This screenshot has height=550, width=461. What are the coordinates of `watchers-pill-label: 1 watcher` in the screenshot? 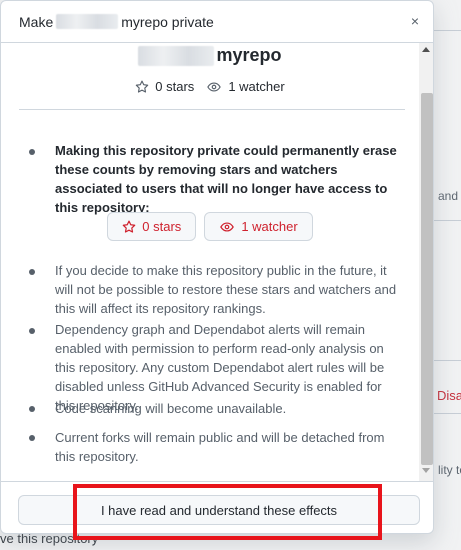 It's located at (269, 226).